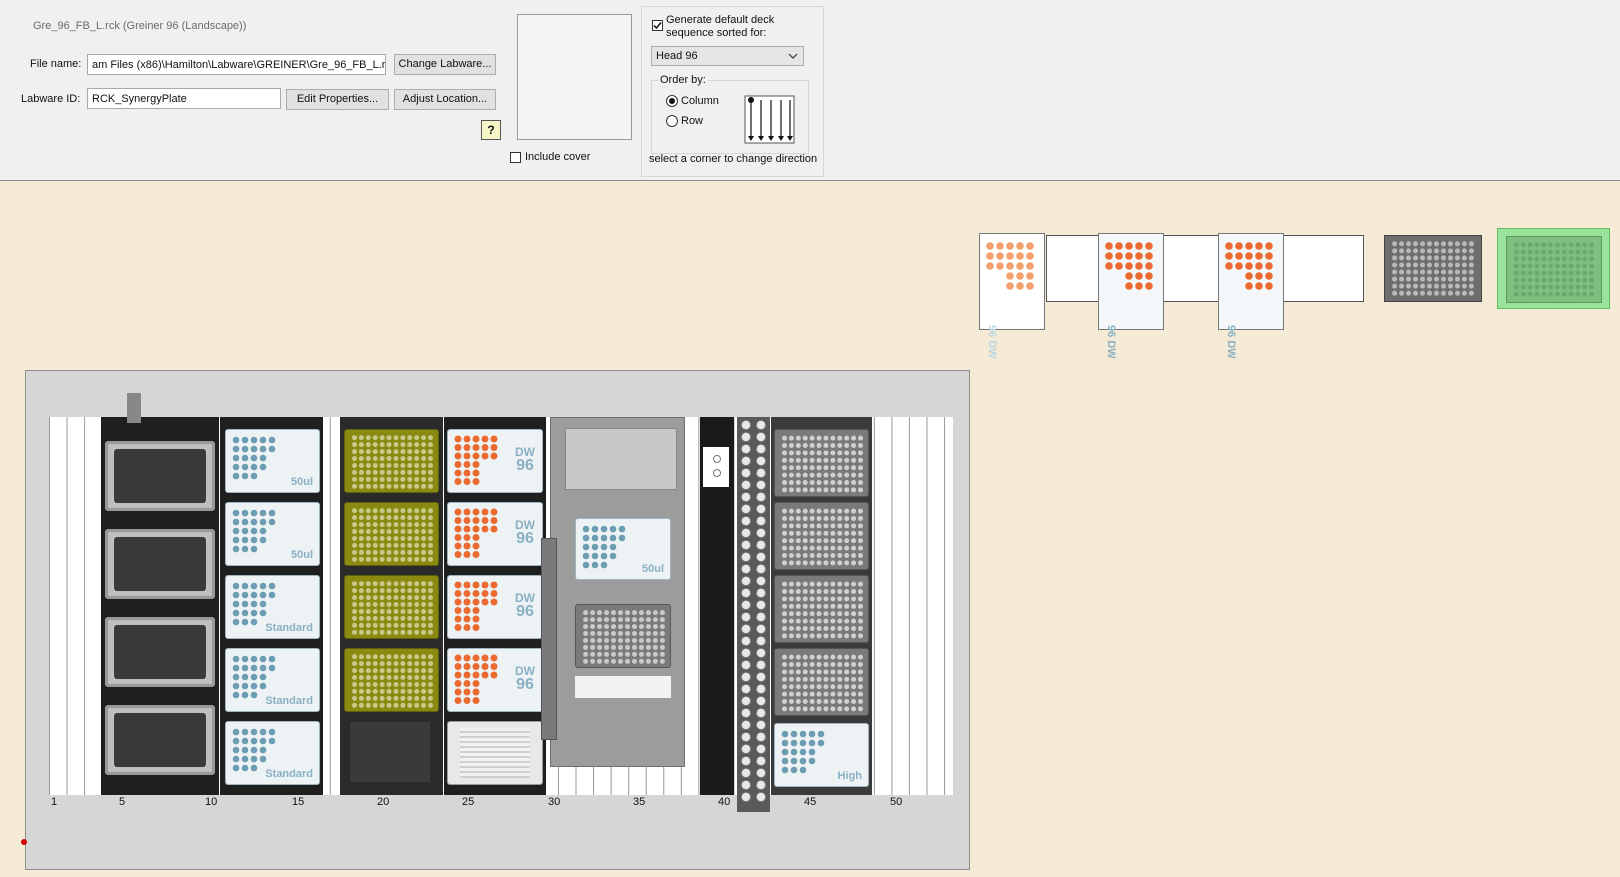  I want to click on module-rail, so click(549, 639).